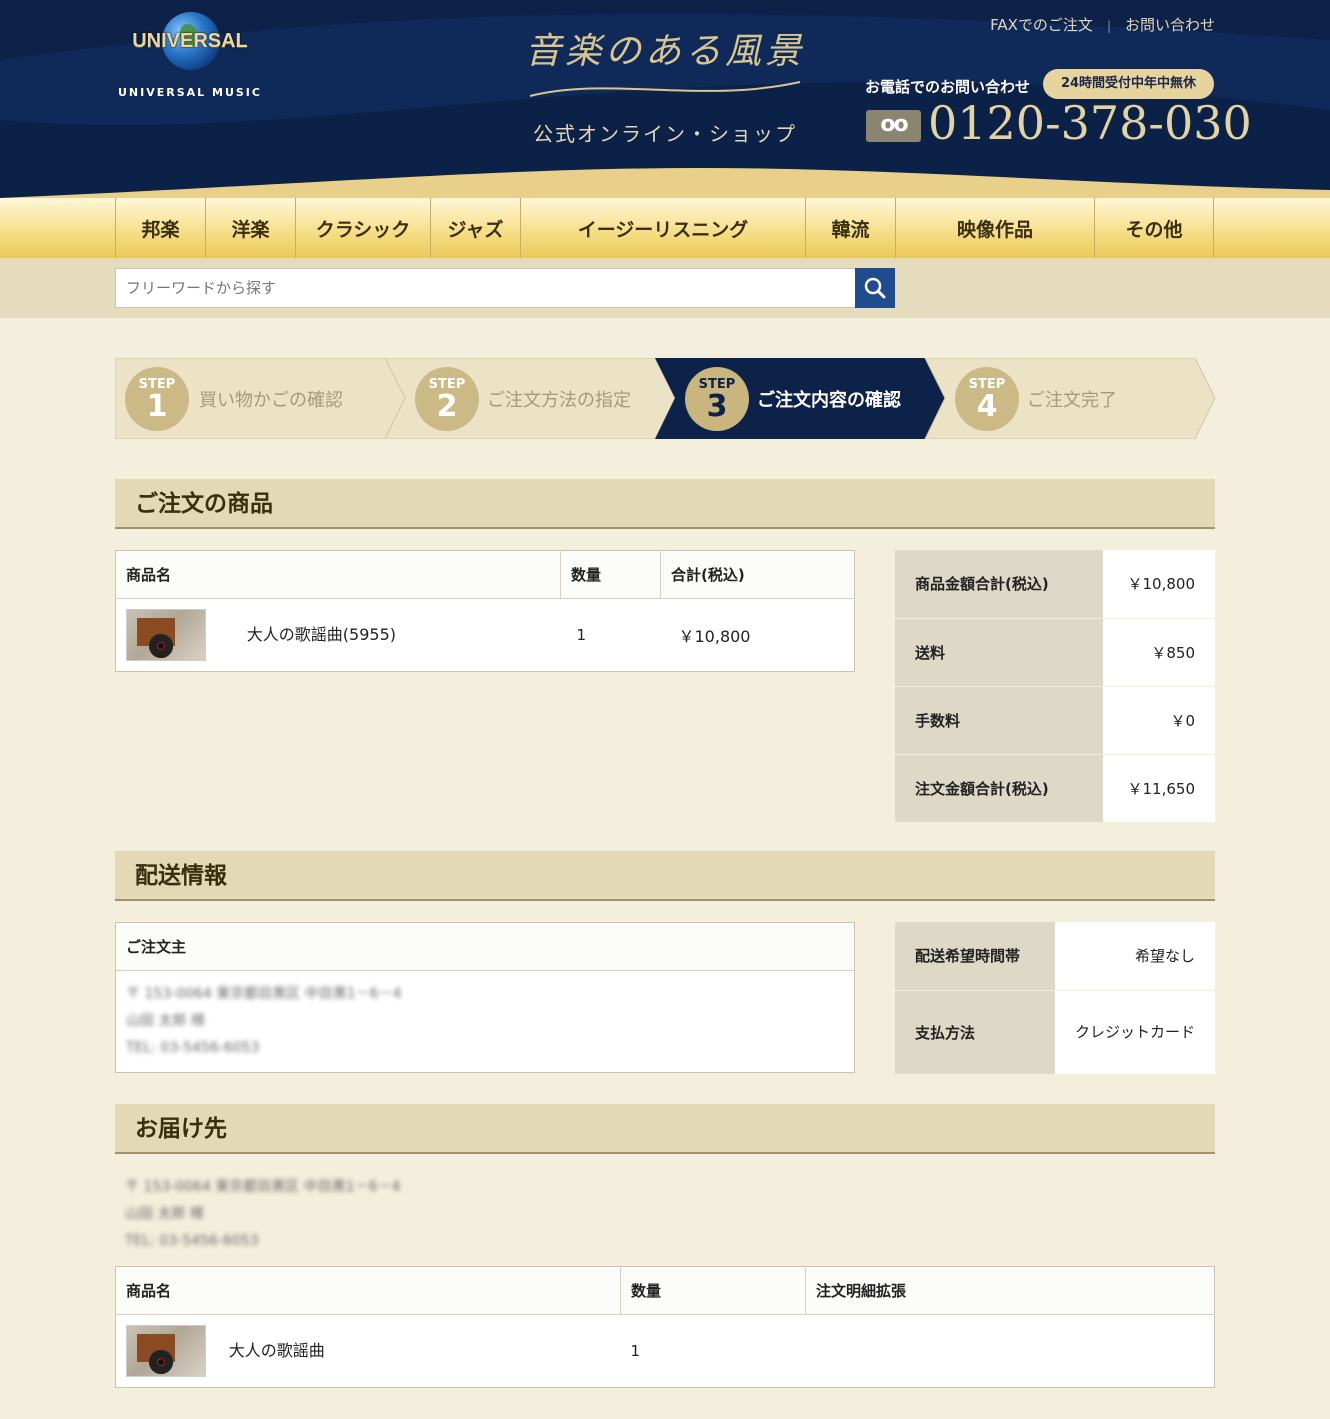 The width and height of the screenshot is (1330, 1419). What do you see at coordinates (192, 1241) in the screenshot?
I see `delivery-tel: TEL: 03-5456-6053` at bounding box center [192, 1241].